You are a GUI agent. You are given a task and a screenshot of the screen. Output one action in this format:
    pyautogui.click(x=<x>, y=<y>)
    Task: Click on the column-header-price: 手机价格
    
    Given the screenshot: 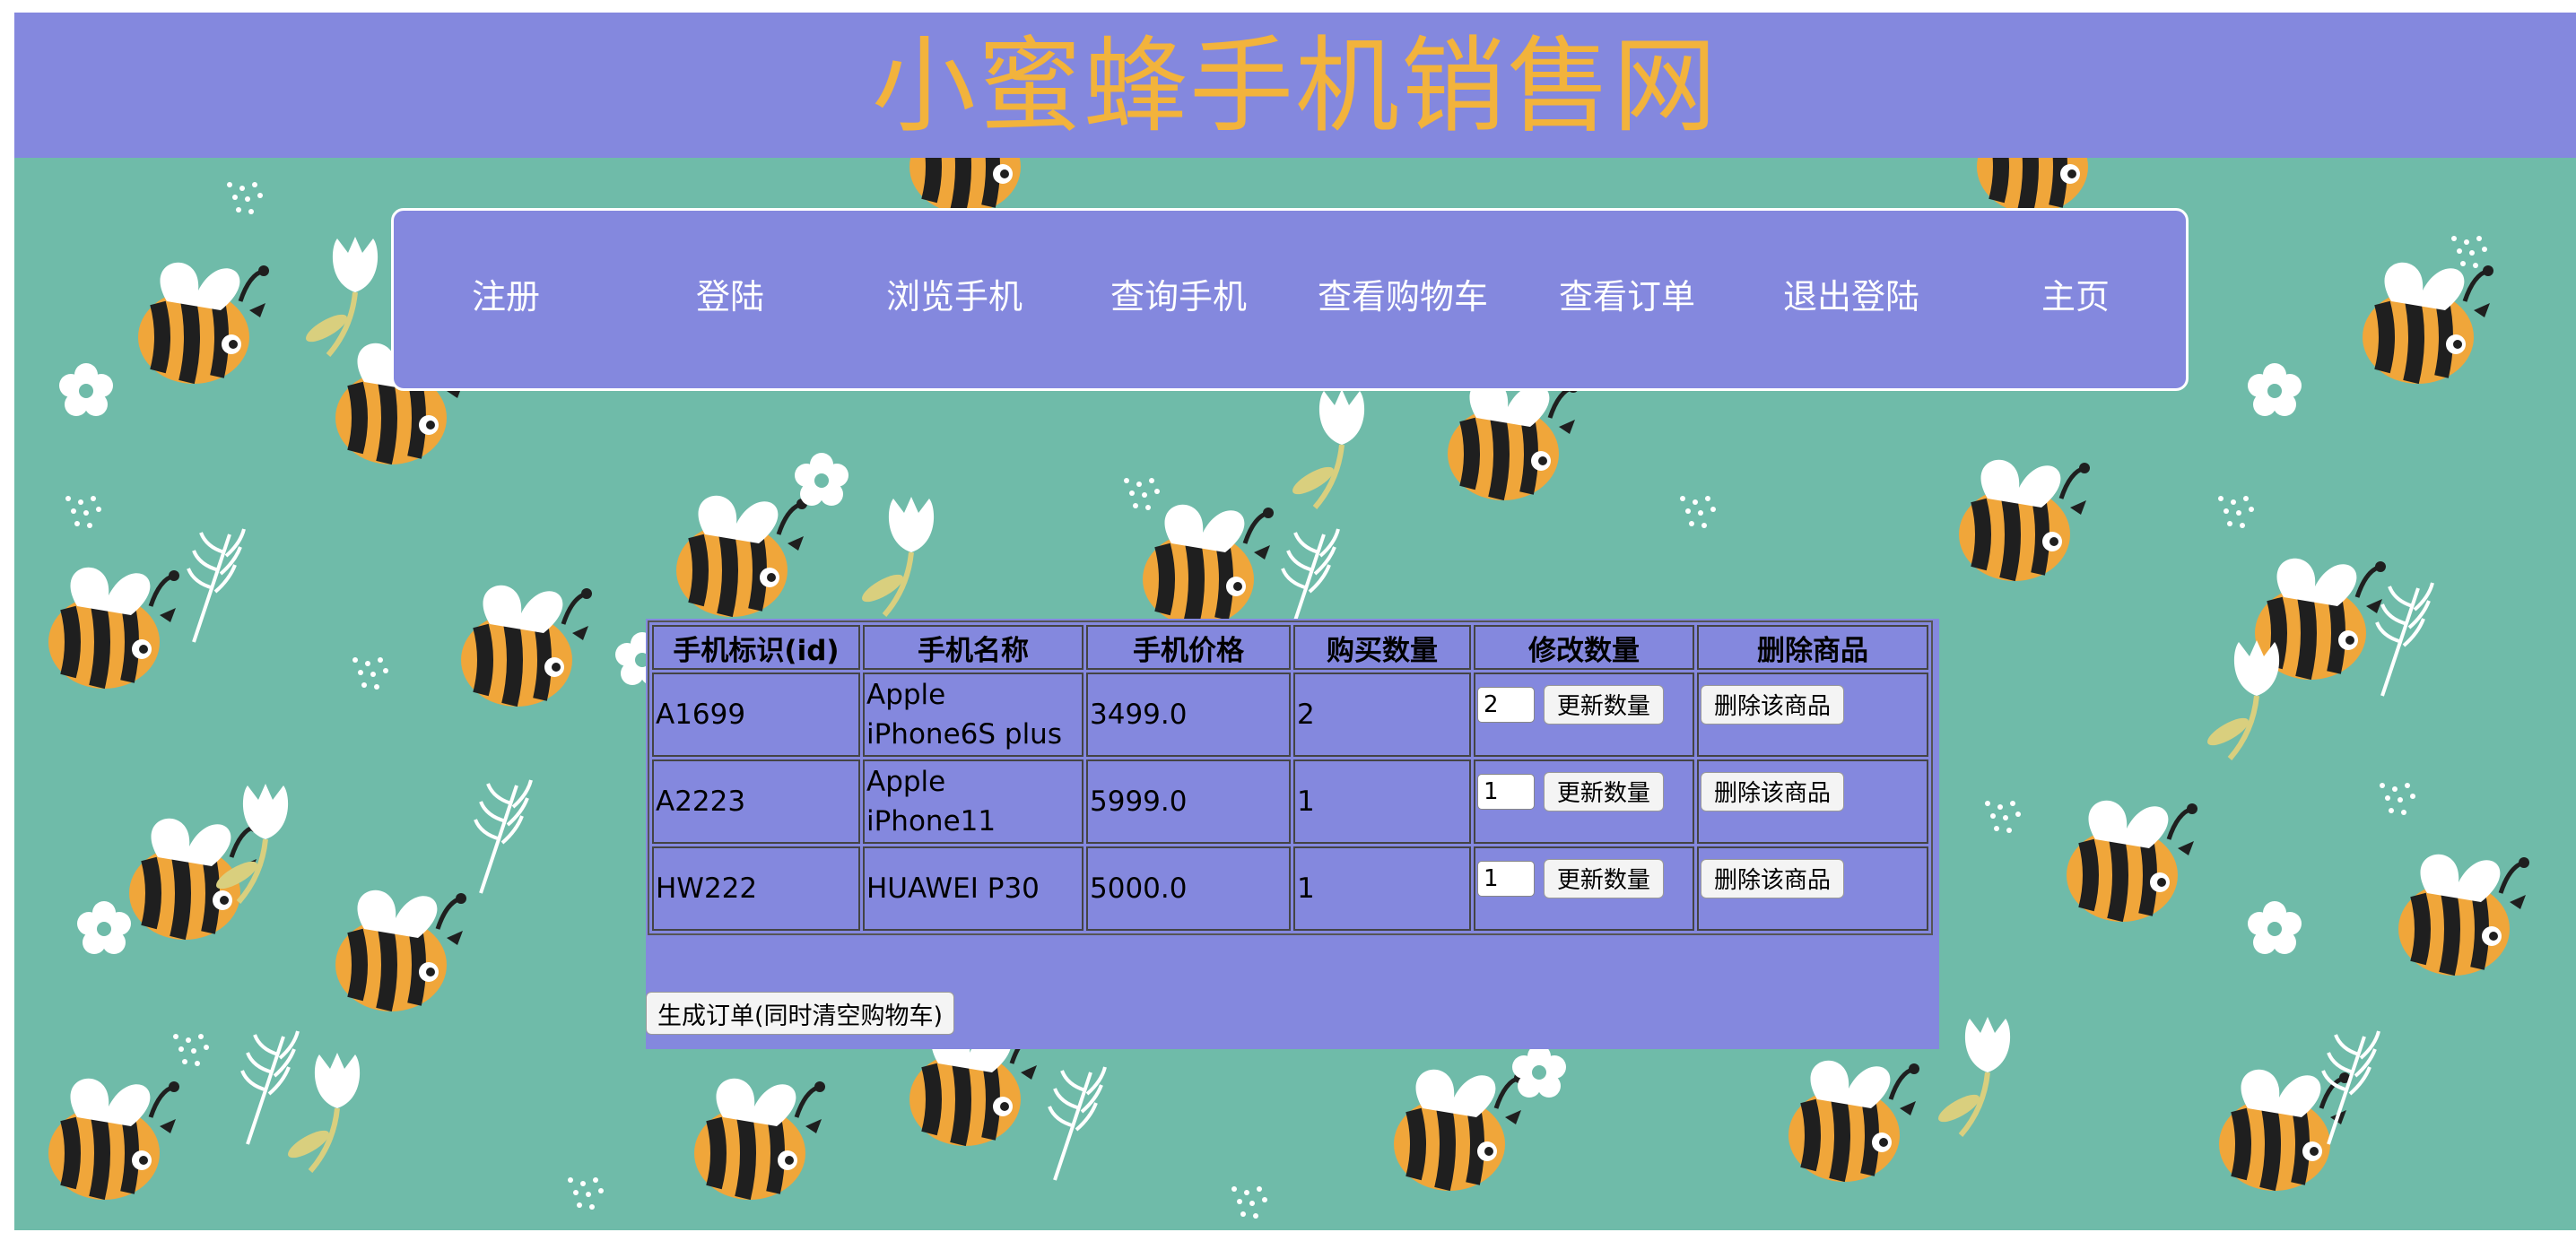 What is the action you would take?
    pyautogui.click(x=1188, y=648)
    